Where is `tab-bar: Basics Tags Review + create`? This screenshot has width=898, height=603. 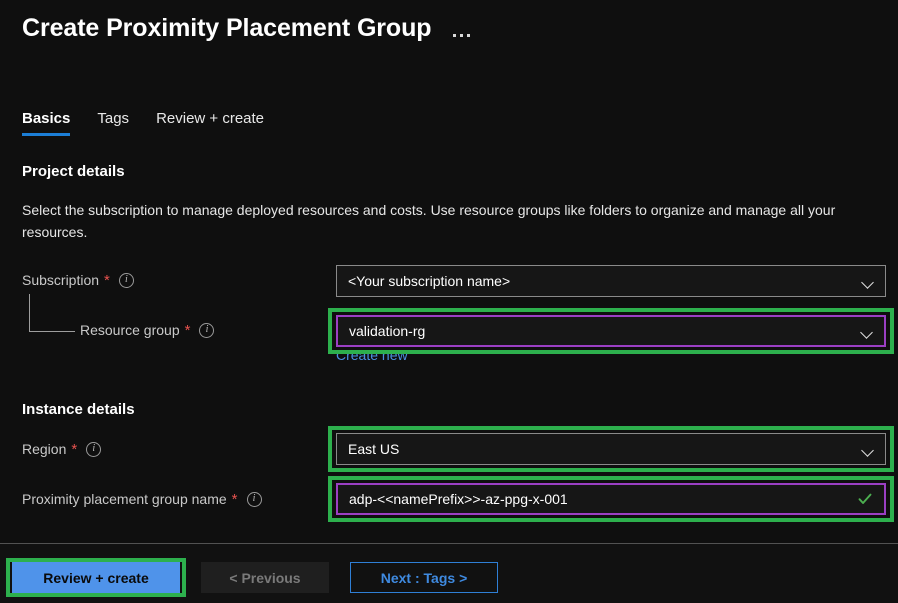 tab-bar: Basics Tags Review + create is located at coordinates (156, 123).